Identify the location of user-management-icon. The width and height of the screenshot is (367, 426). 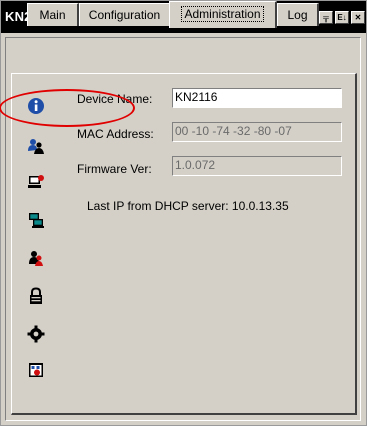
(36, 258).